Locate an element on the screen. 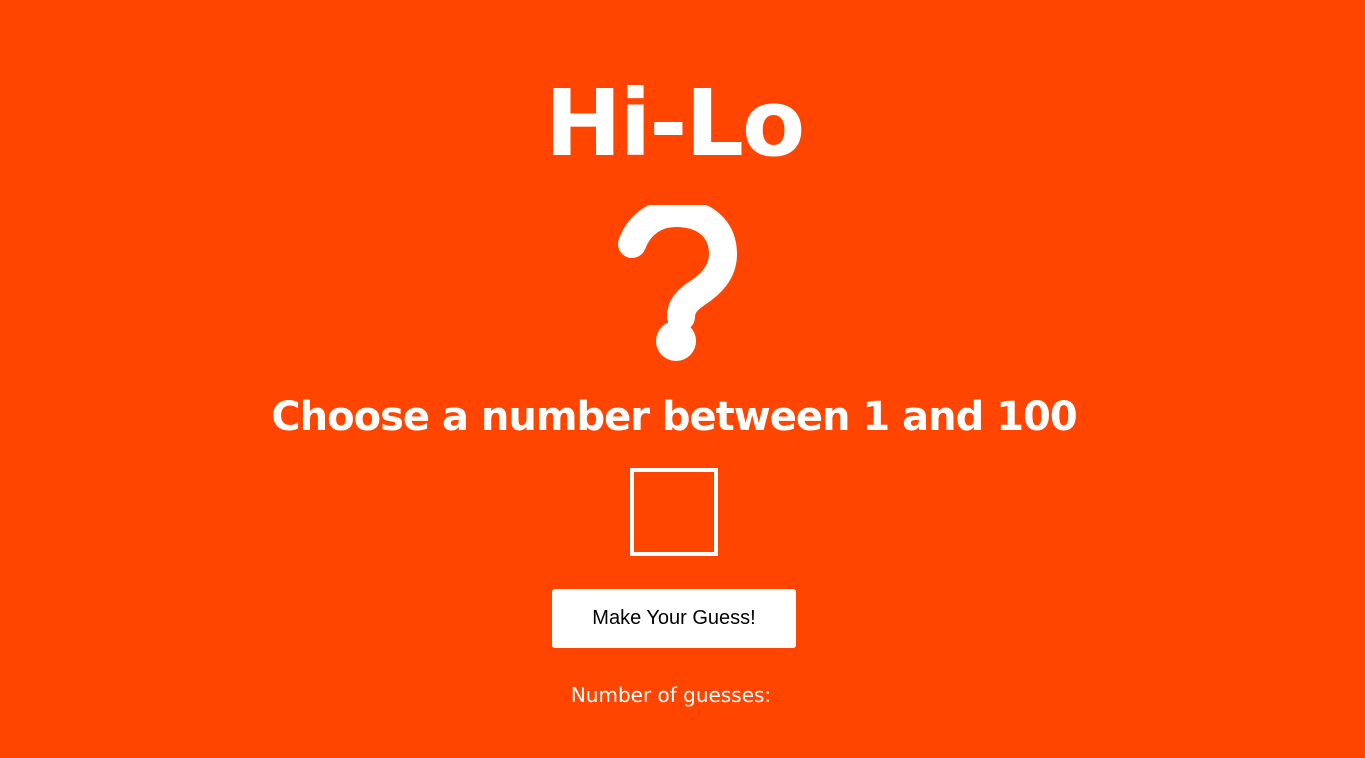  make-guess-button: Make Your Guess! is located at coordinates (674, 618).